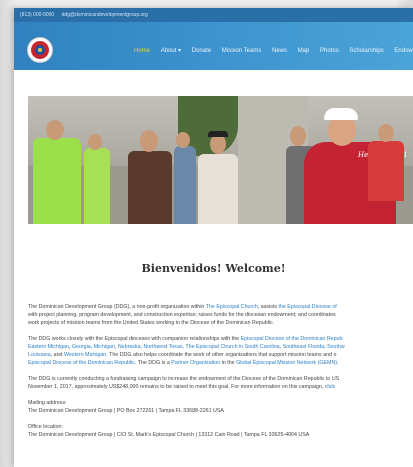 The image size is (413, 467). I want to click on nav-item-scholarships: Scholarships, so click(366, 51).